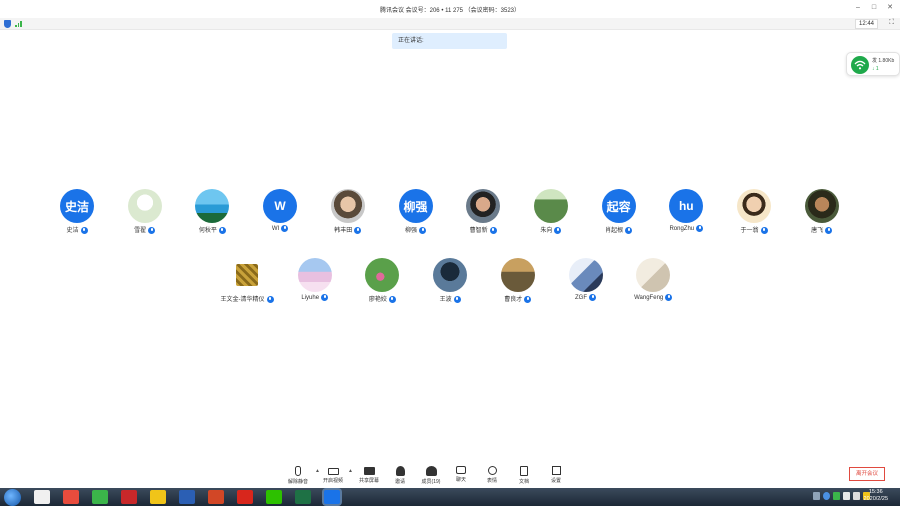 The image size is (900, 506). I want to click on toolbar-button: 解除静音, so click(298, 477).